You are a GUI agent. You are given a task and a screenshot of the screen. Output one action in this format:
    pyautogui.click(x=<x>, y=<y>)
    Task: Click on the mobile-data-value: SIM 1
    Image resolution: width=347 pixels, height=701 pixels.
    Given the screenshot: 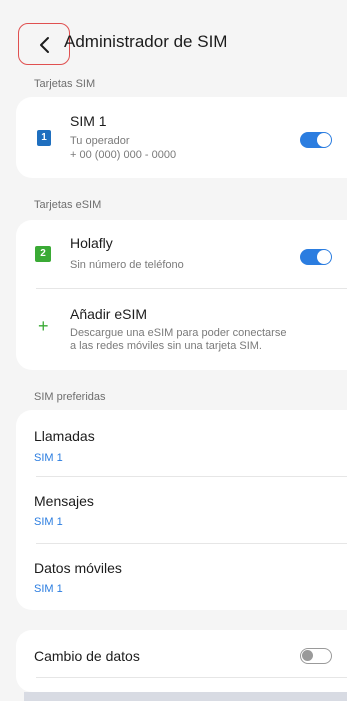 What is the action you would take?
    pyautogui.click(x=48, y=589)
    